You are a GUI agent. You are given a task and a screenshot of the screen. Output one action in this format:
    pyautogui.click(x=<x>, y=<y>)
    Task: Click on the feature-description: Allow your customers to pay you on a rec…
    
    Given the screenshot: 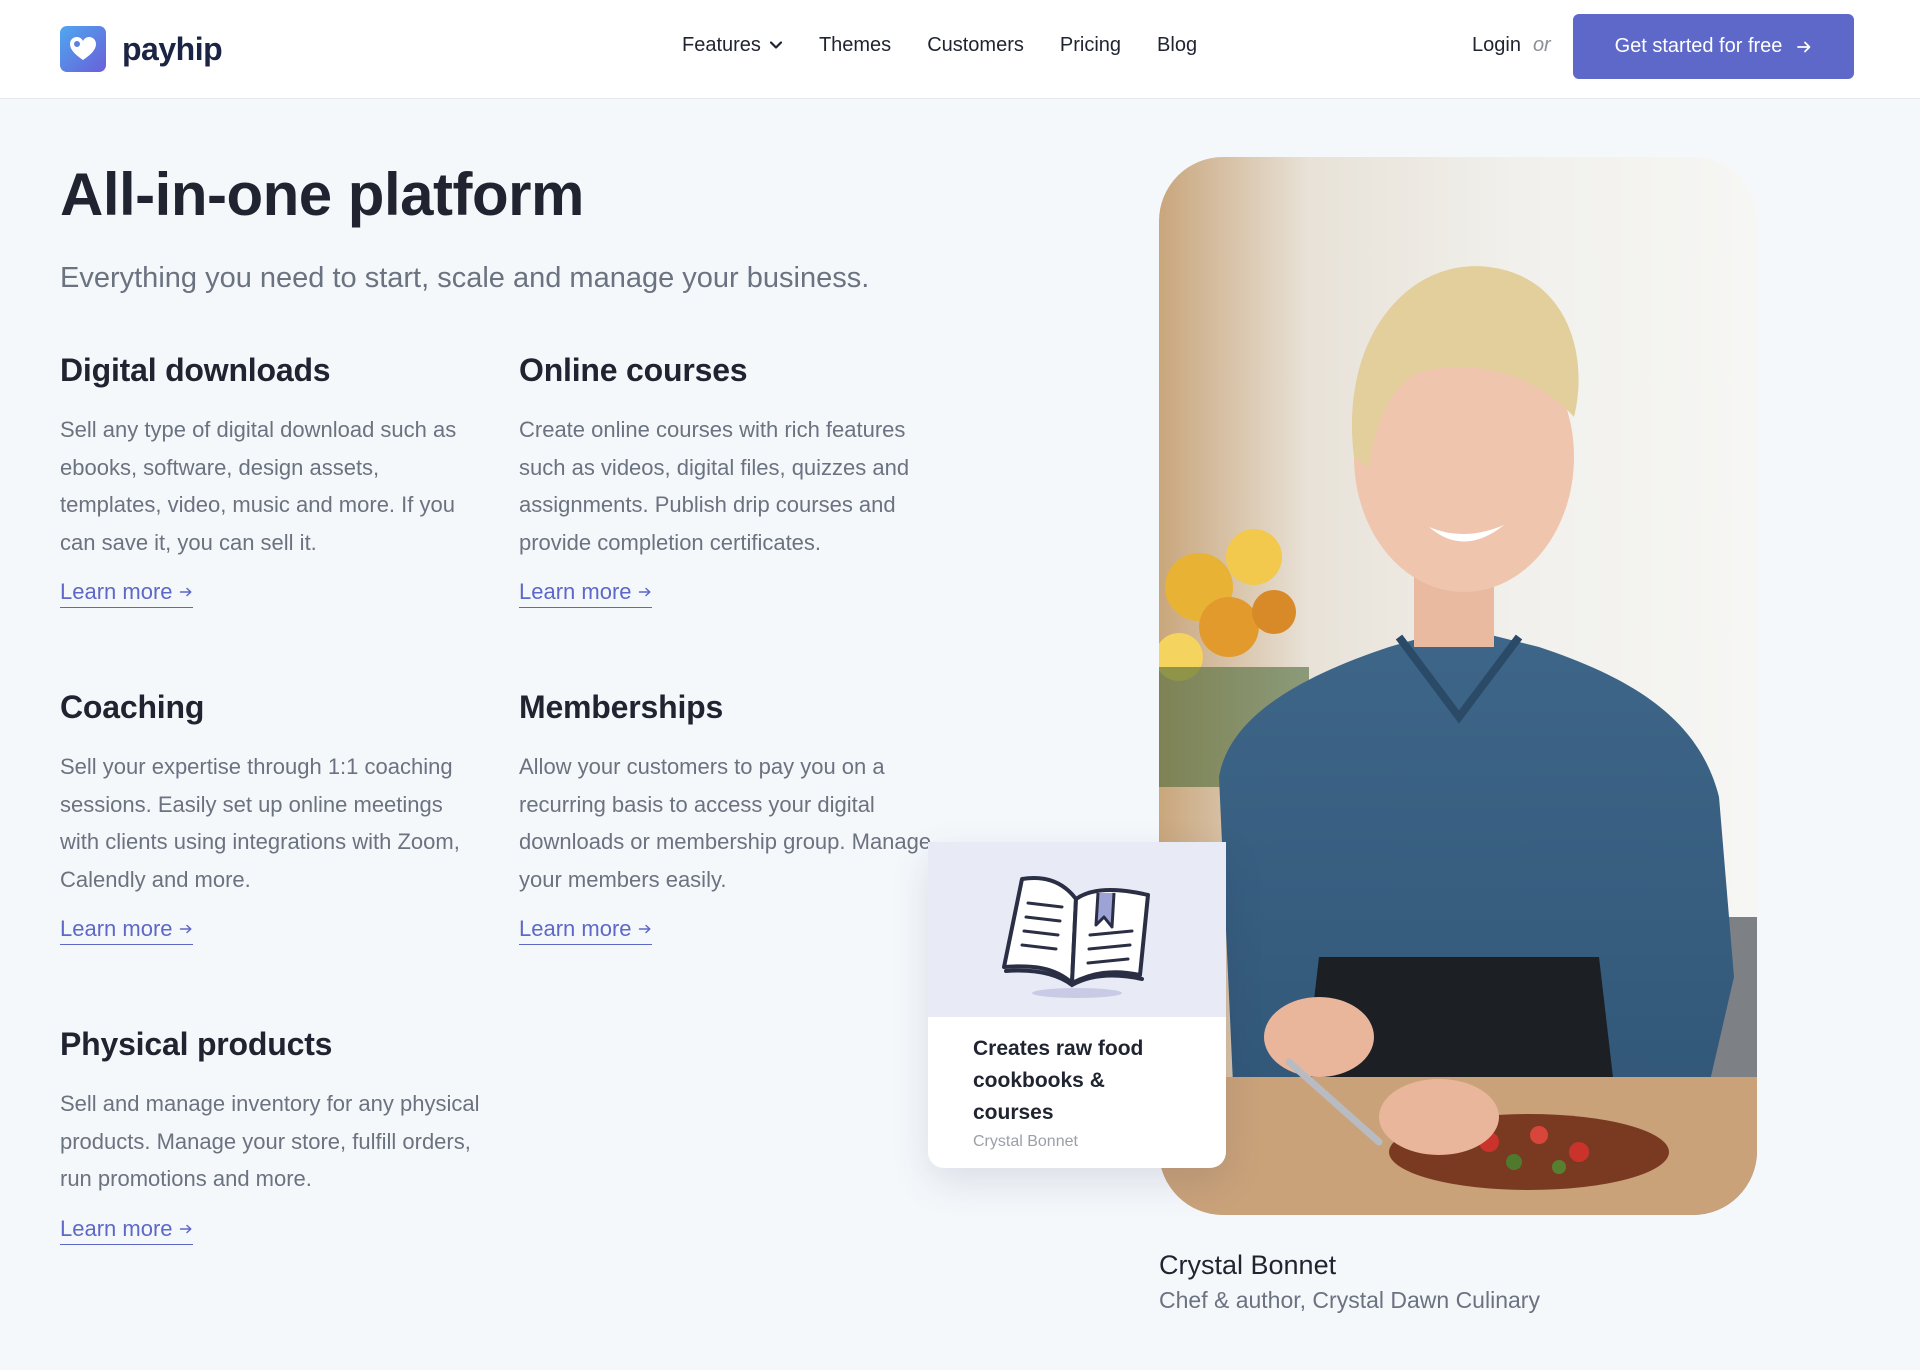 What is the action you would take?
    pyautogui.click(x=725, y=823)
    